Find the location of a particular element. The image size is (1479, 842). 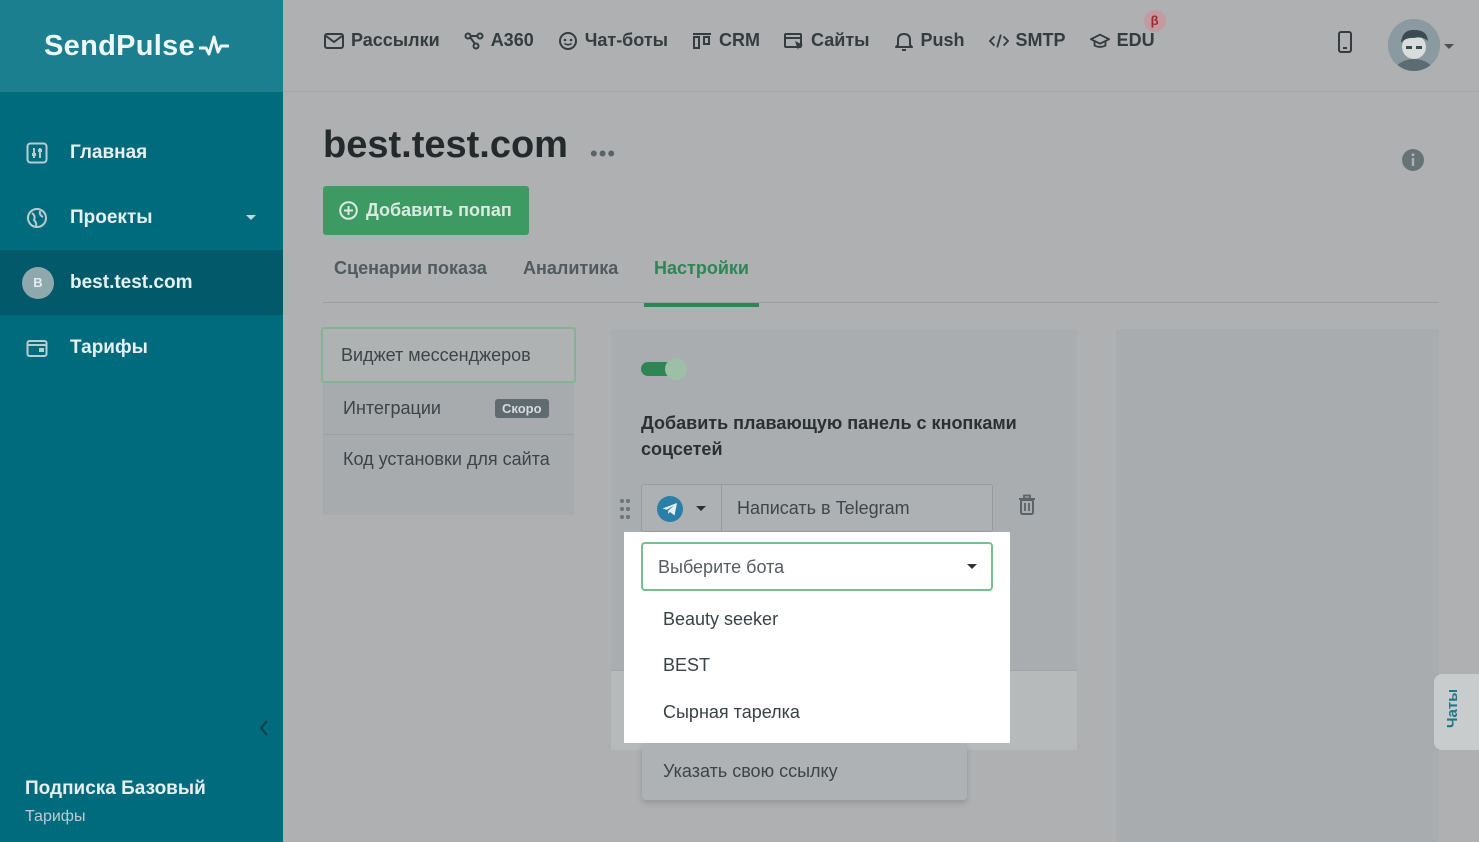

topnav-item-sites: Сайты is located at coordinates (827, 40).